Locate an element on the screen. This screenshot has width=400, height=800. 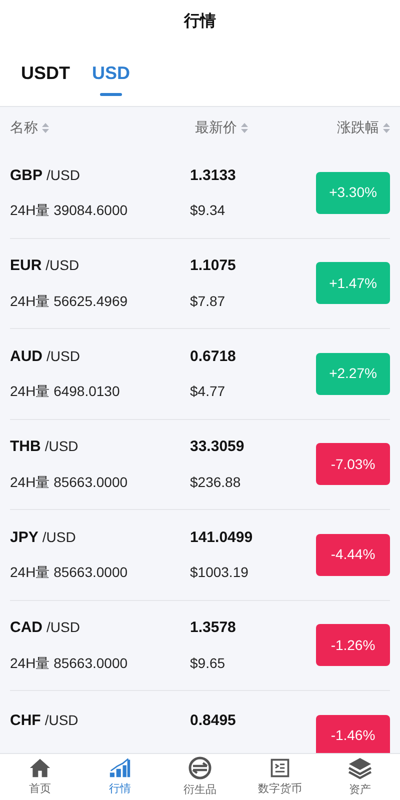
volume-text: 24H量 56625.4969 is located at coordinates (69, 301).